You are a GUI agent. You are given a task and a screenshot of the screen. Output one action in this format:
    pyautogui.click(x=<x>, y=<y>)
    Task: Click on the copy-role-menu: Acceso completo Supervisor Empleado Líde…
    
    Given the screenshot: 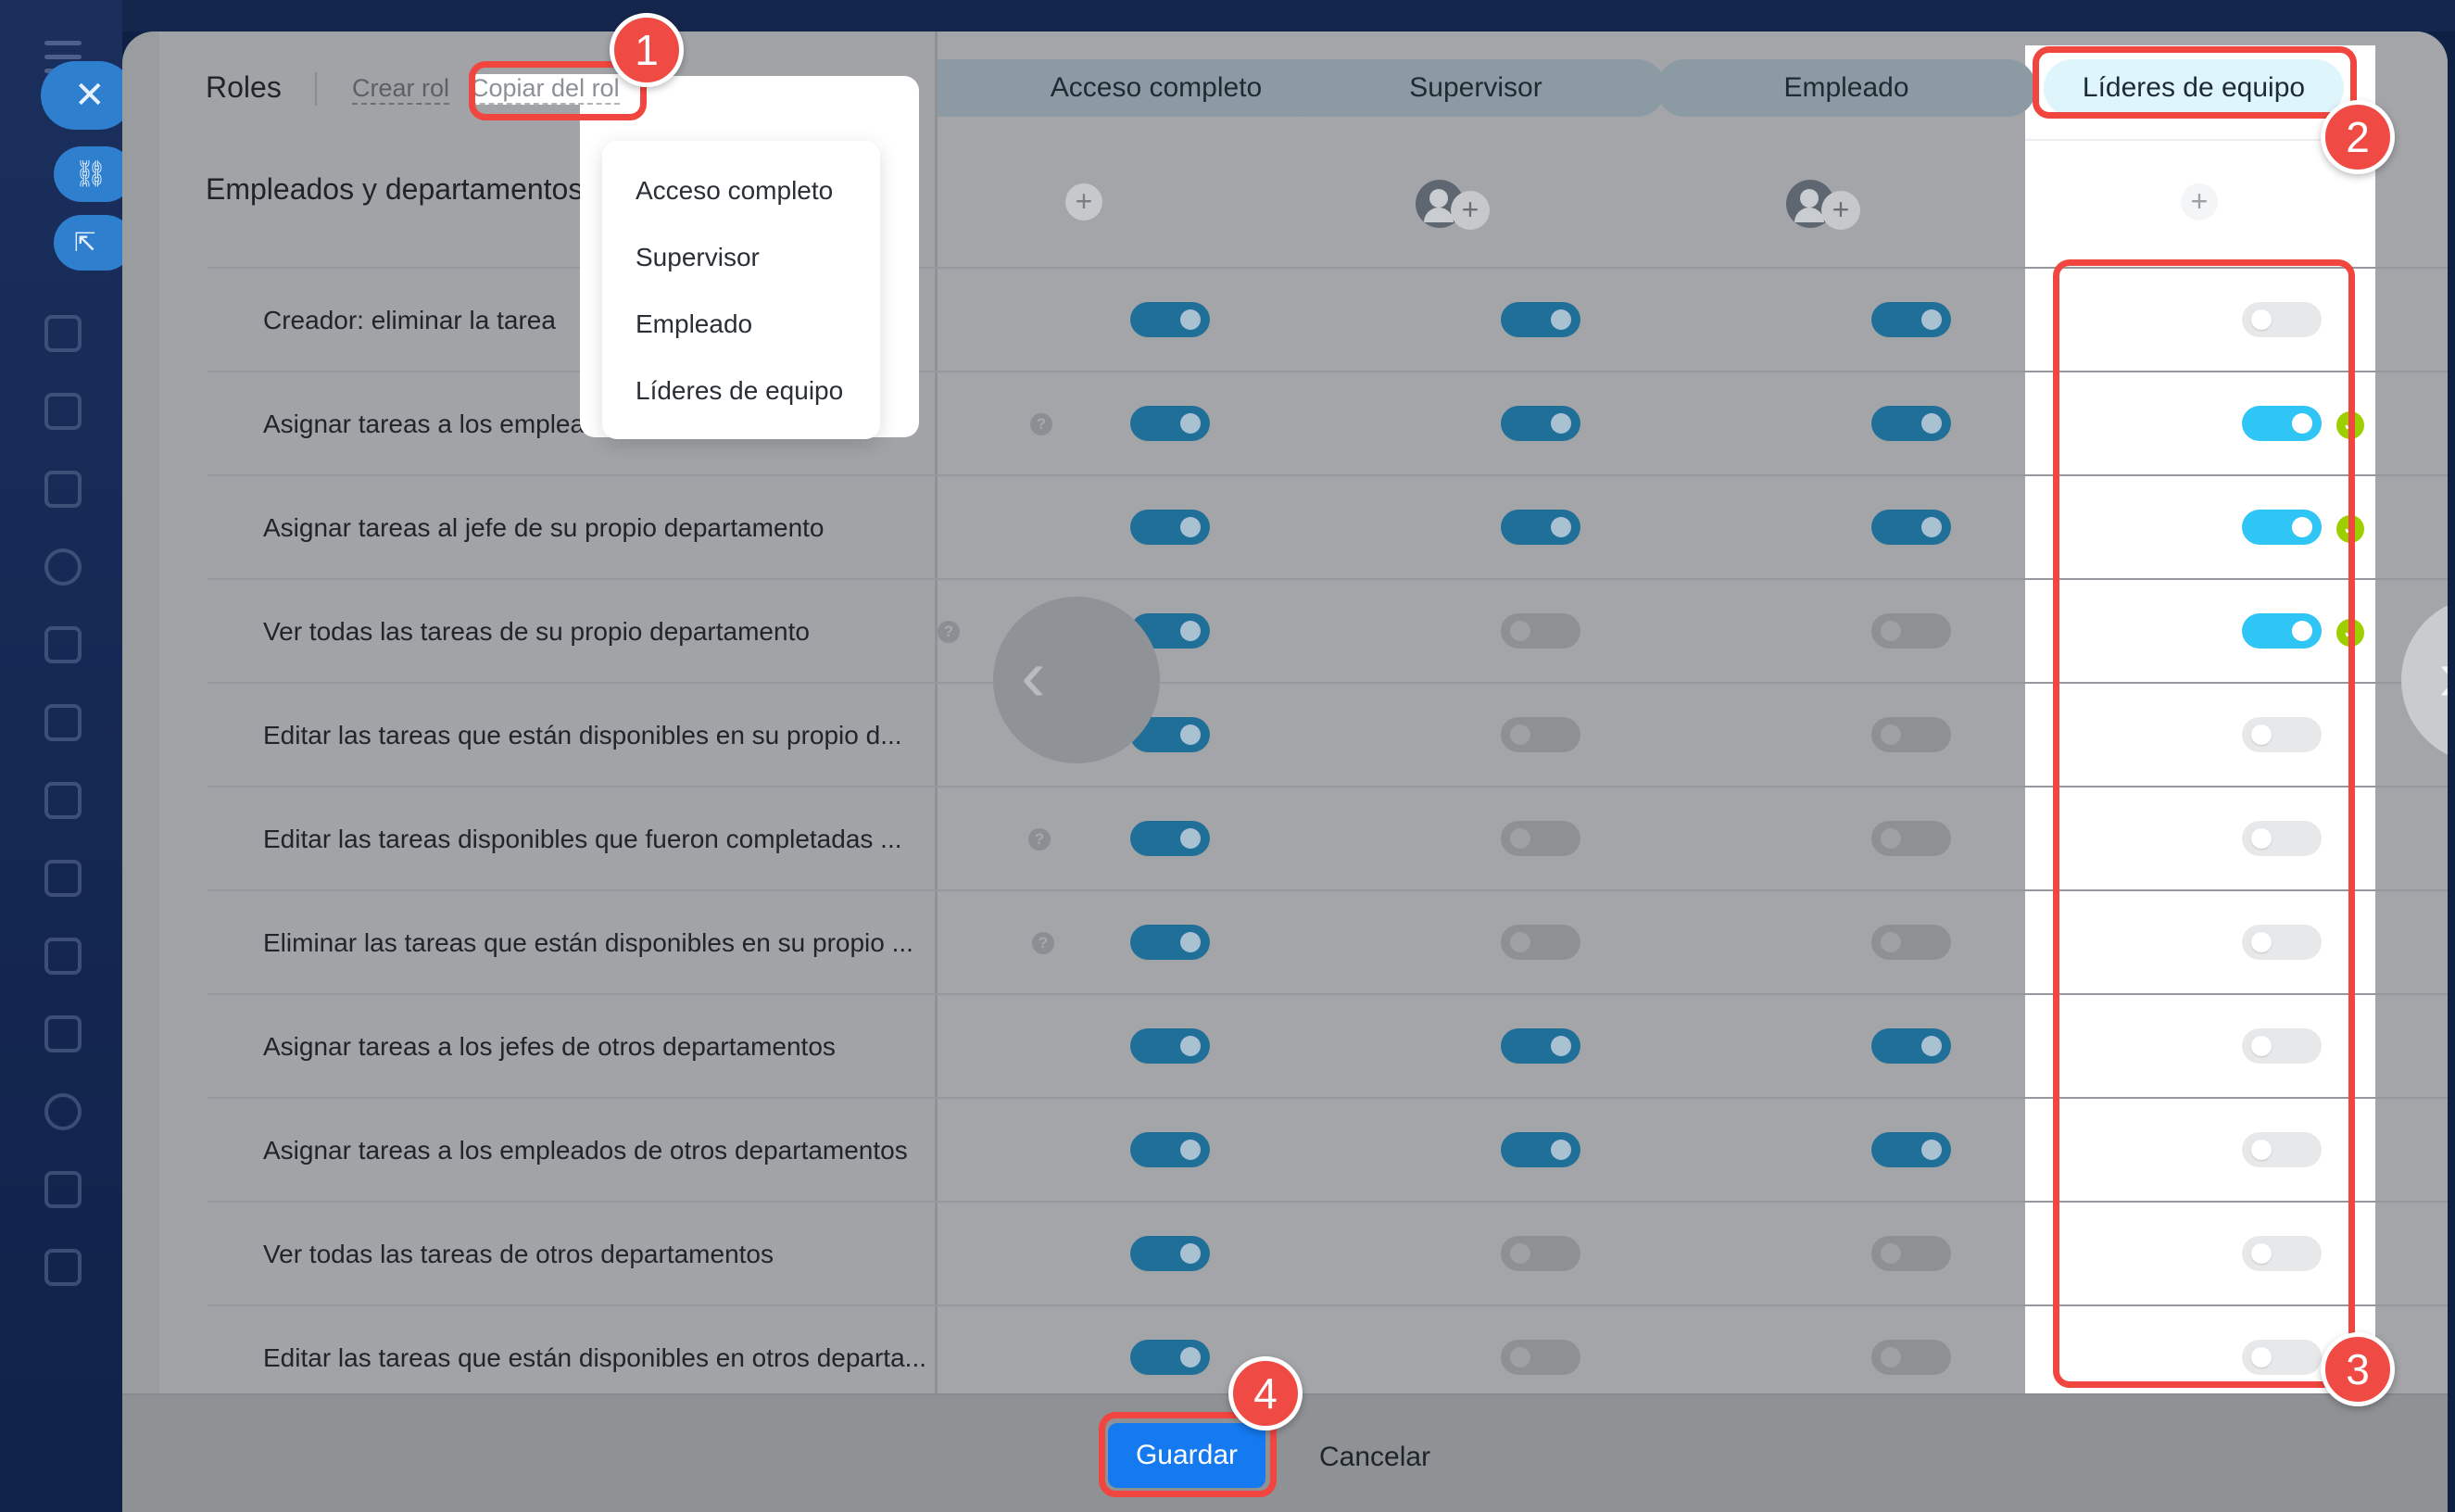 What is the action you would take?
    pyautogui.click(x=741, y=290)
    